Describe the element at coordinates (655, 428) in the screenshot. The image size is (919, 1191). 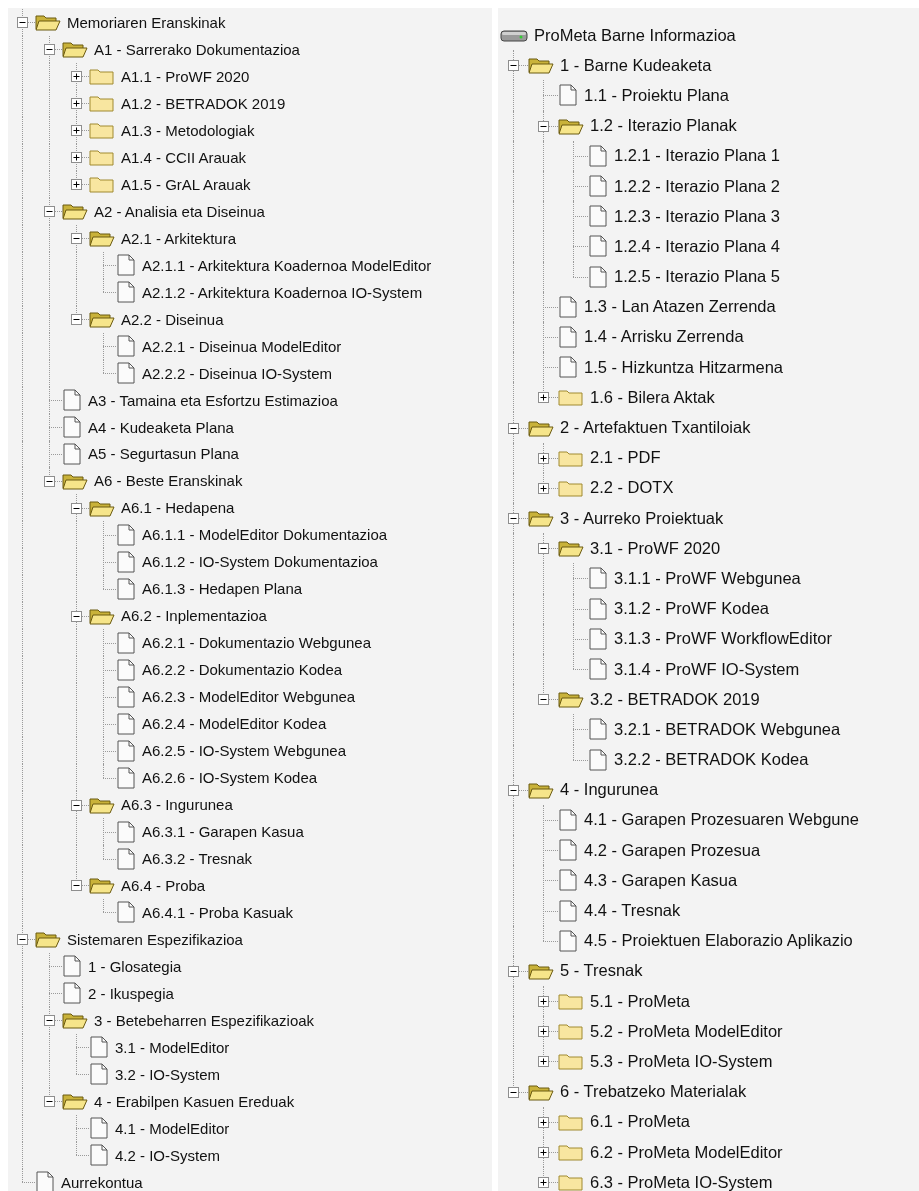
I see `tree-item: 2 - Artefaktuen Txantiloiak` at that location.